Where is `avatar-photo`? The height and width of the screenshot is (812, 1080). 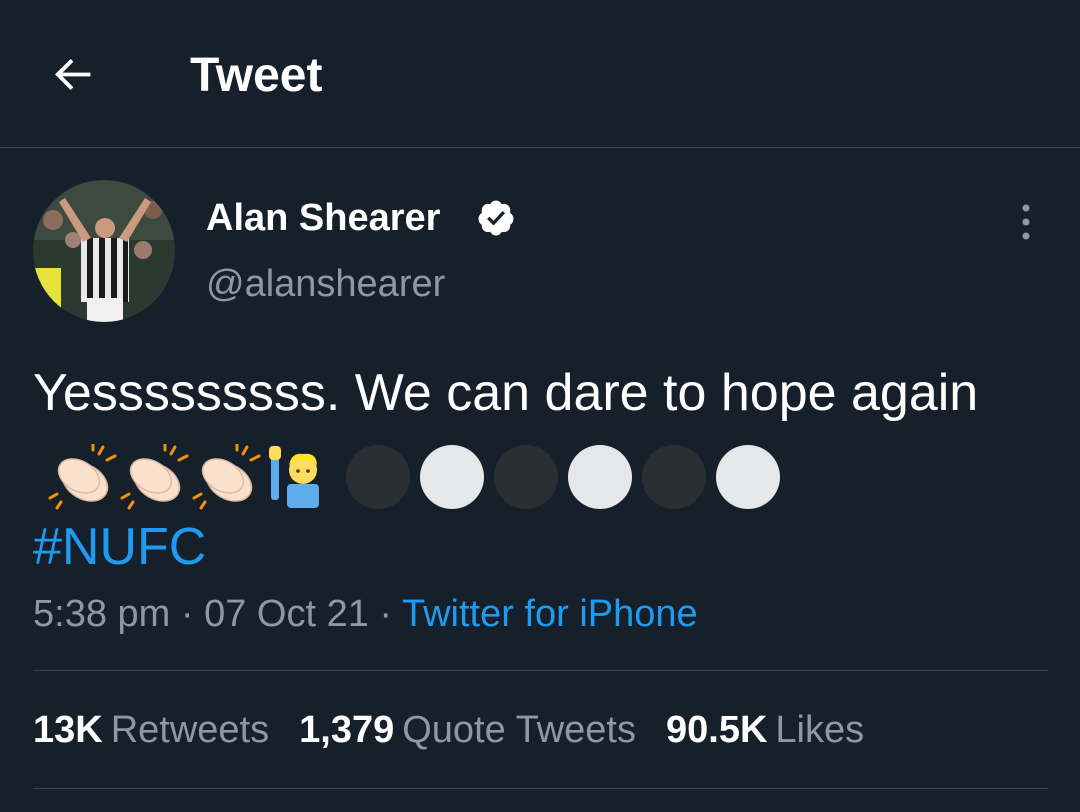 avatar-photo is located at coordinates (104, 251).